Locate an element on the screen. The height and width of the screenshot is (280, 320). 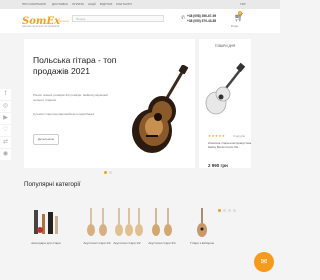
product-image is located at coordinates (226, 89).